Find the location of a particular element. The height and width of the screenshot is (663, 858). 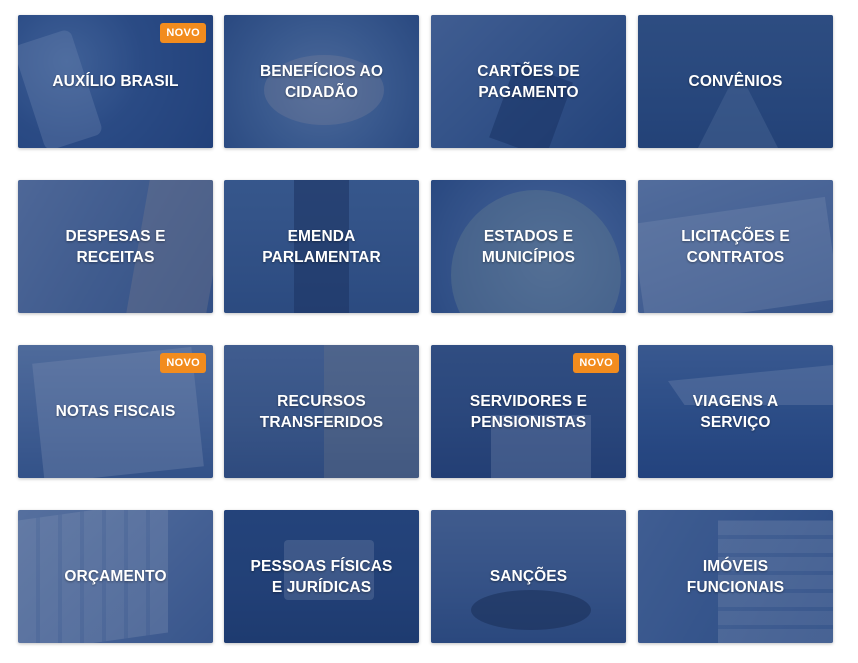

card-label: EMENDA PARLAMENTAR is located at coordinates (321, 246).